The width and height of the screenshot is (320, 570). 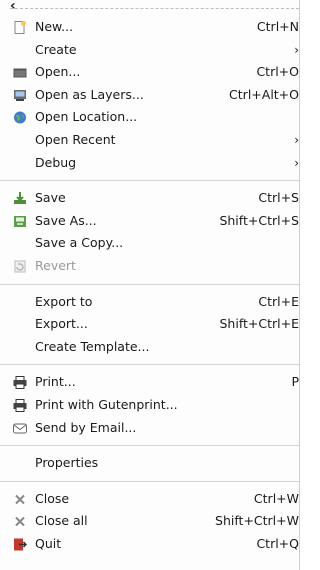 What do you see at coordinates (264, 94) in the screenshot?
I see `menu-item-shortcut: Ctrl+Alt+O` at bounding box center [264, 94].